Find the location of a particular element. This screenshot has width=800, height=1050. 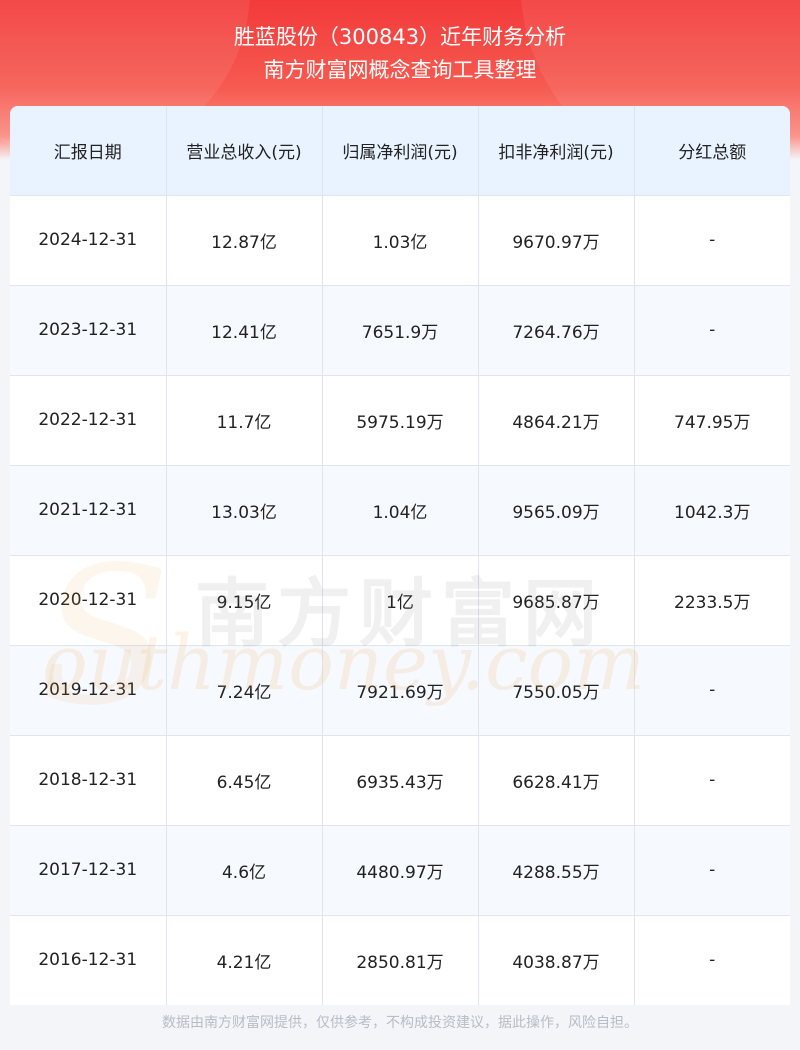

cell-adjusted-net-profit: 7264.76万 is located at coordinates (556, 330).